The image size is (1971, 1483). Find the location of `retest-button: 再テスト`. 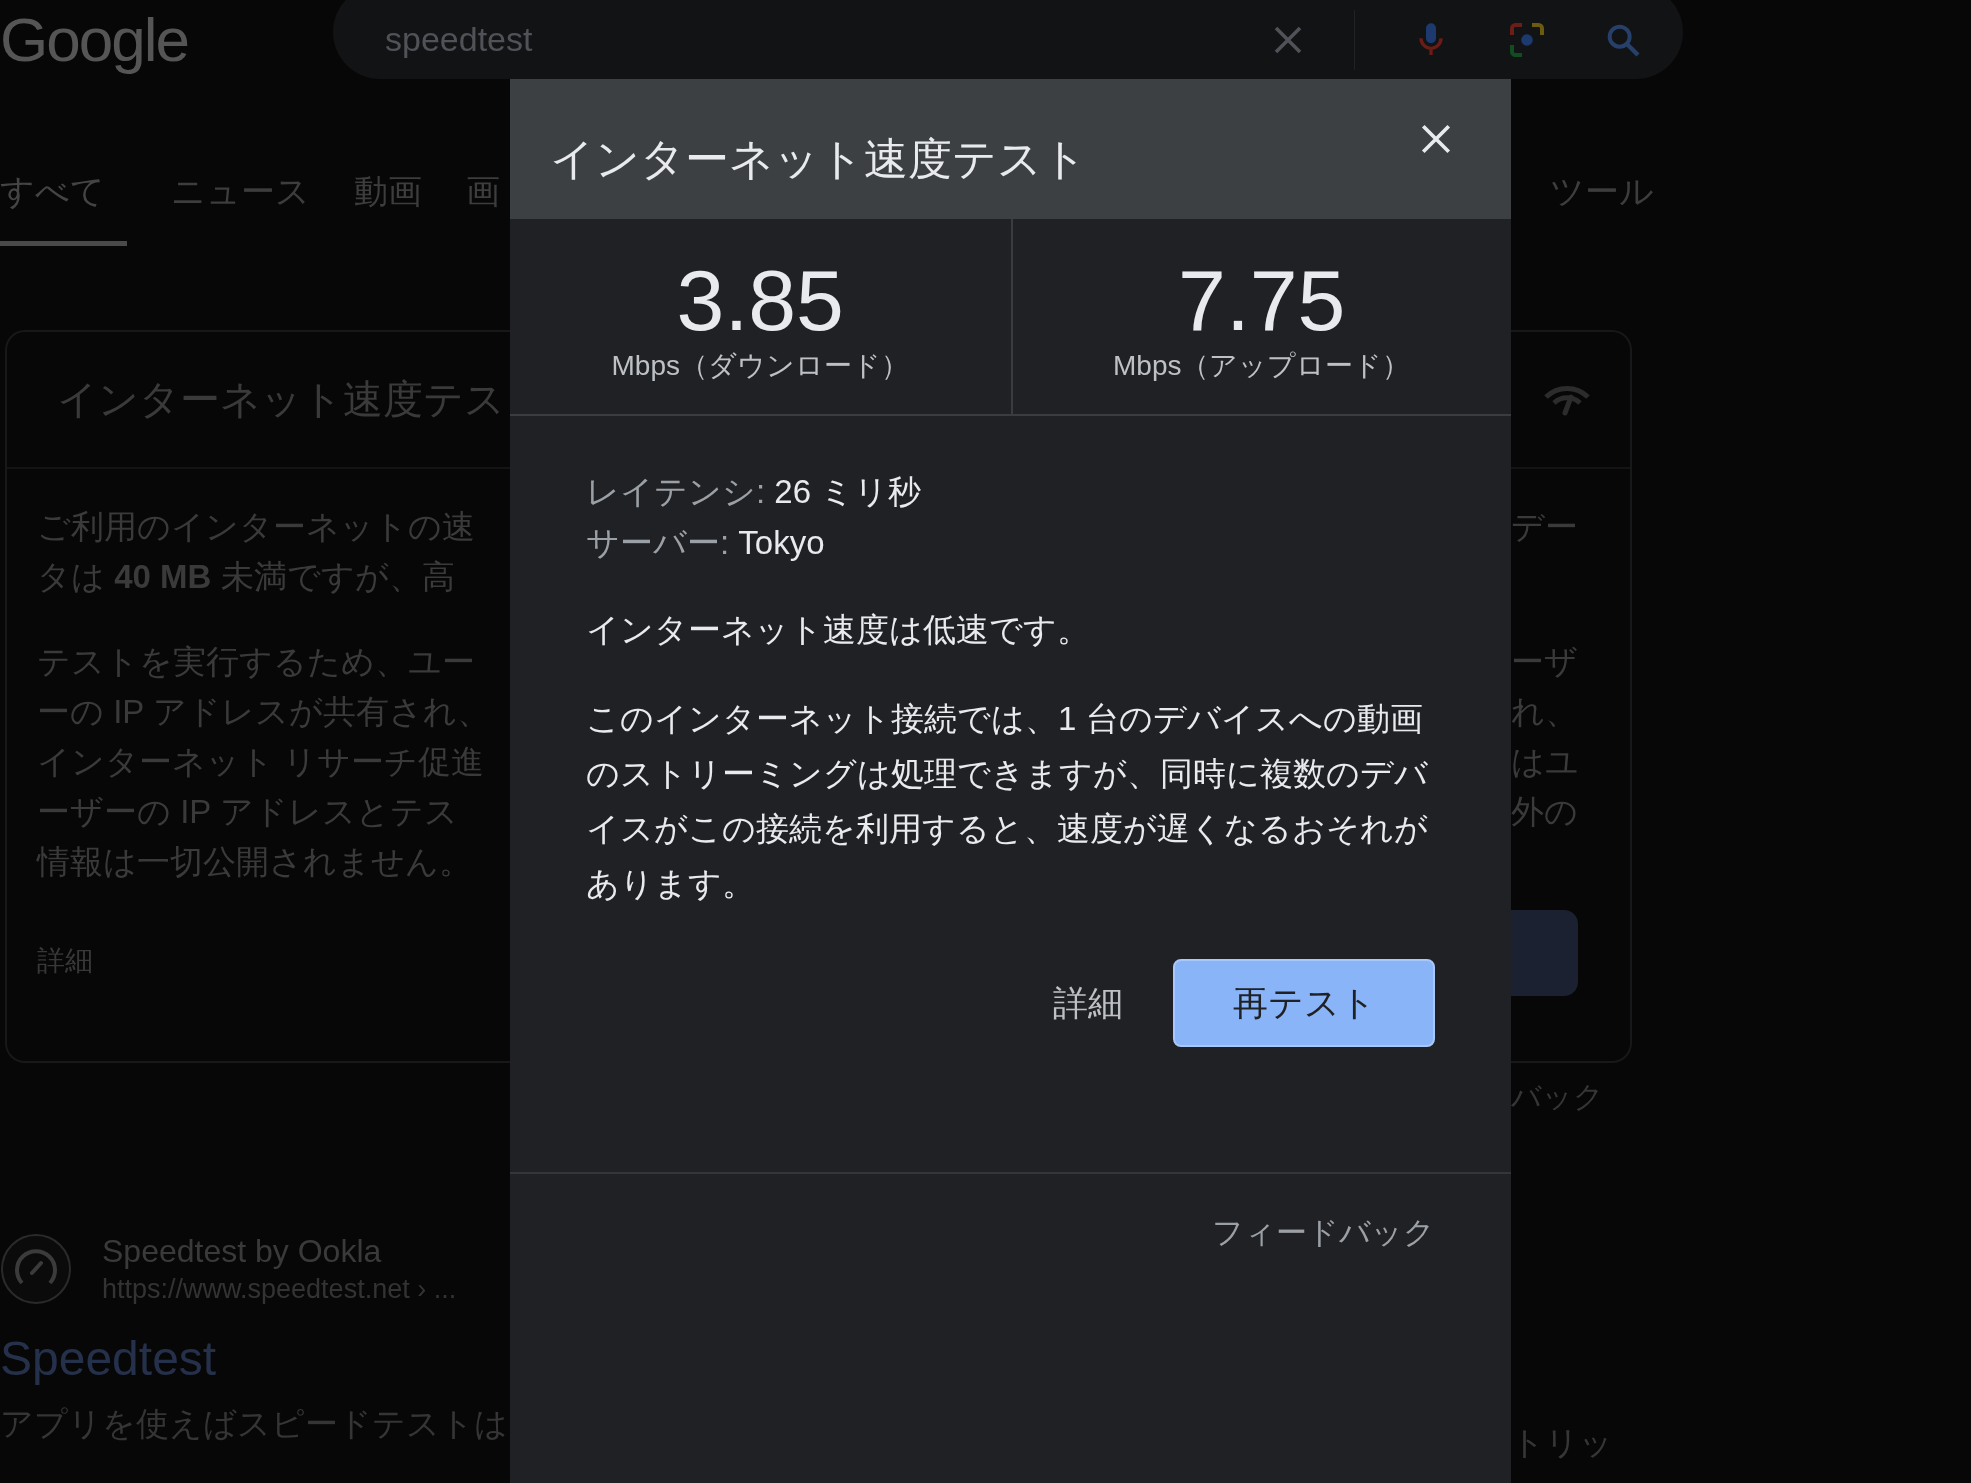

retest-button: 再テスト is located at coordinates (1304, 1003).